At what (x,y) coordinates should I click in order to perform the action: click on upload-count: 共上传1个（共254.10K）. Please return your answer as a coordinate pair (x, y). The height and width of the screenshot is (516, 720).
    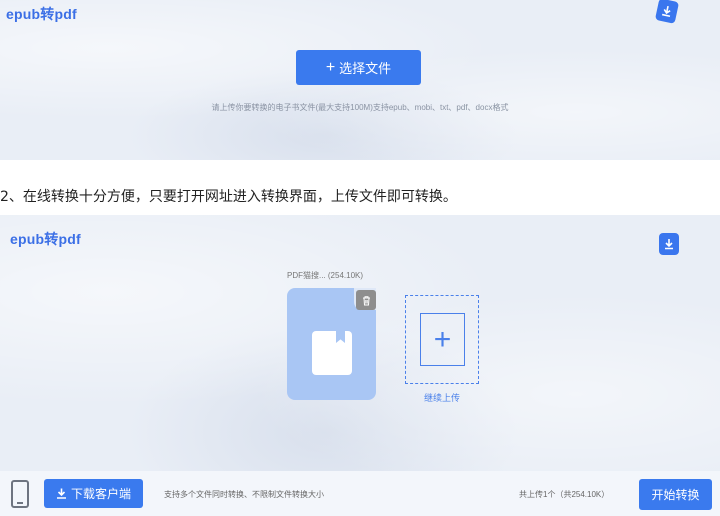
    Looking at the image, I should click on (564, 494).